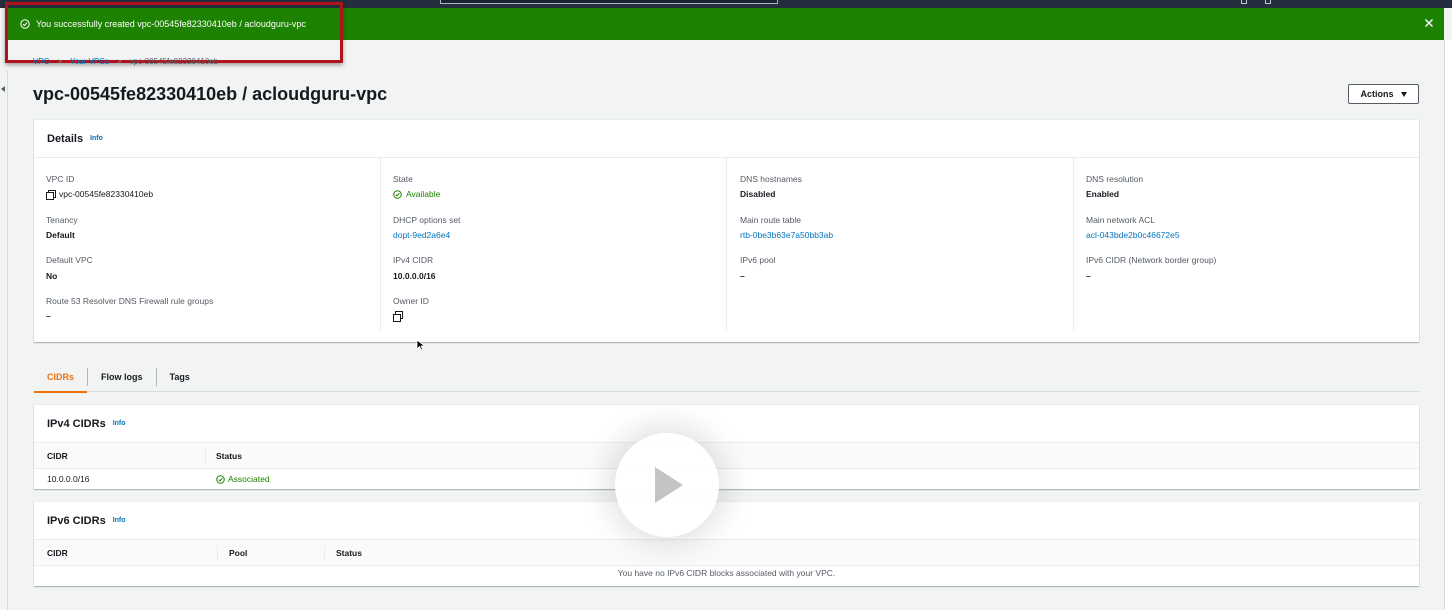 The image size is (1452, 610). What do you see at coordinates (758, 260) in the screenshot?
I see `ipv6-pool-label: IPv6 pool` at bounding box center [758, 260].